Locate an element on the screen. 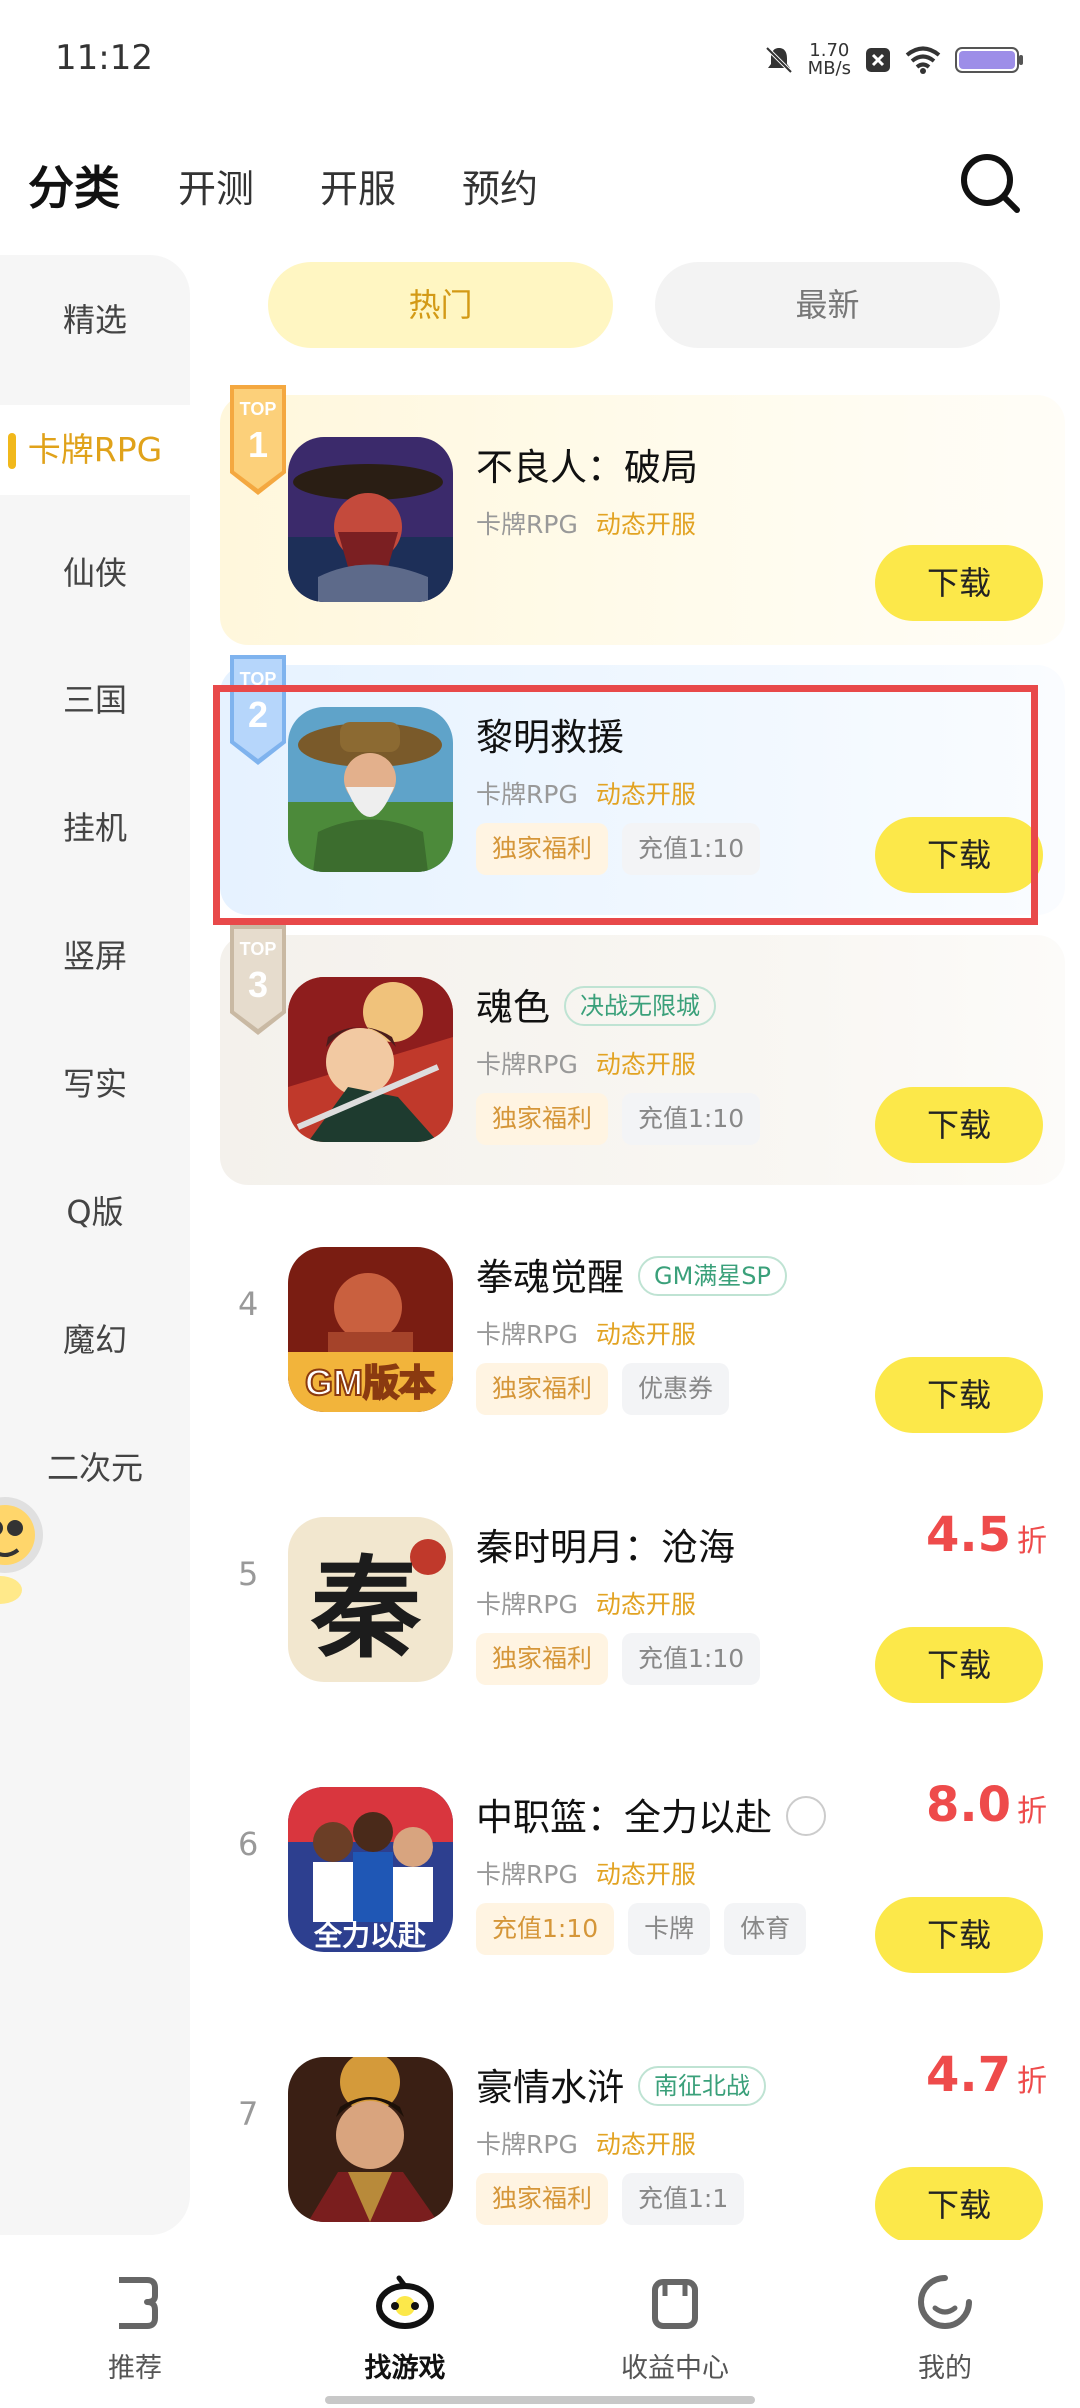  svg-text: GM版本 is located at coordinates (370, 1382).